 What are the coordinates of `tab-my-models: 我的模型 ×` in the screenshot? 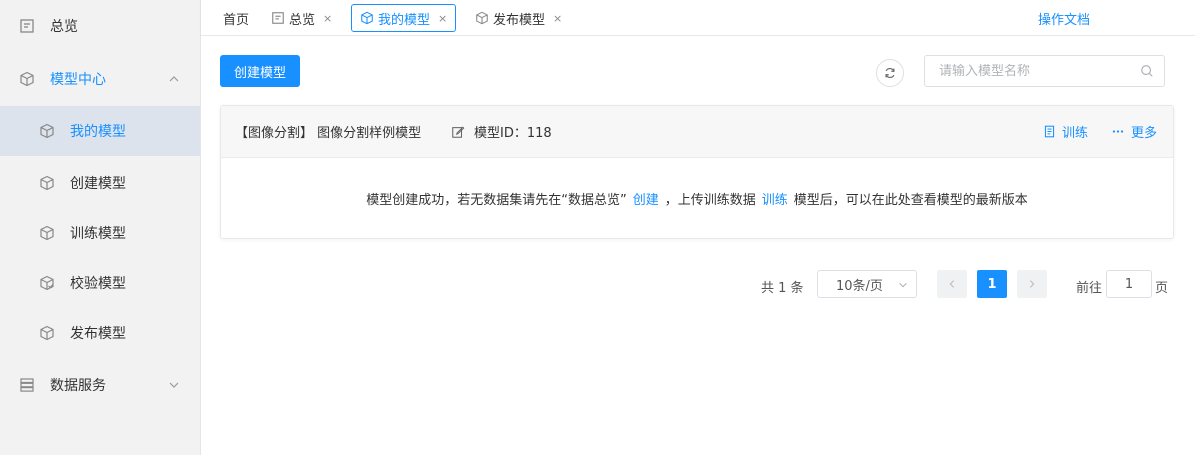 It's located at (404, 18).